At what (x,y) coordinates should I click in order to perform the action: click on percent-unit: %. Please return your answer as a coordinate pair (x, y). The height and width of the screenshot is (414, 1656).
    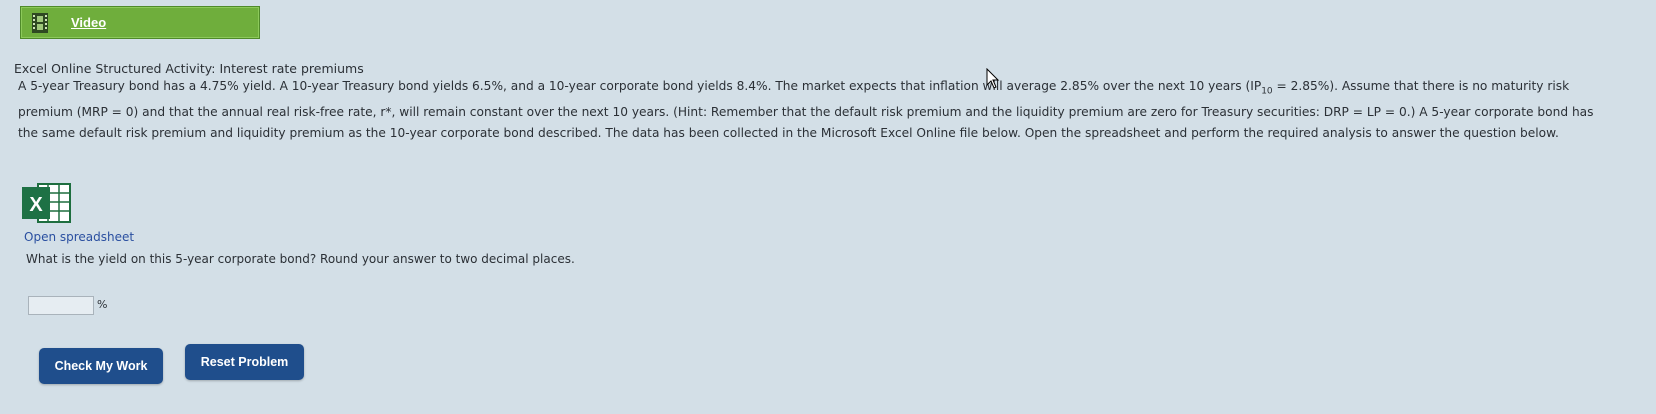
    Looking at the image, I should click on (102, 304).